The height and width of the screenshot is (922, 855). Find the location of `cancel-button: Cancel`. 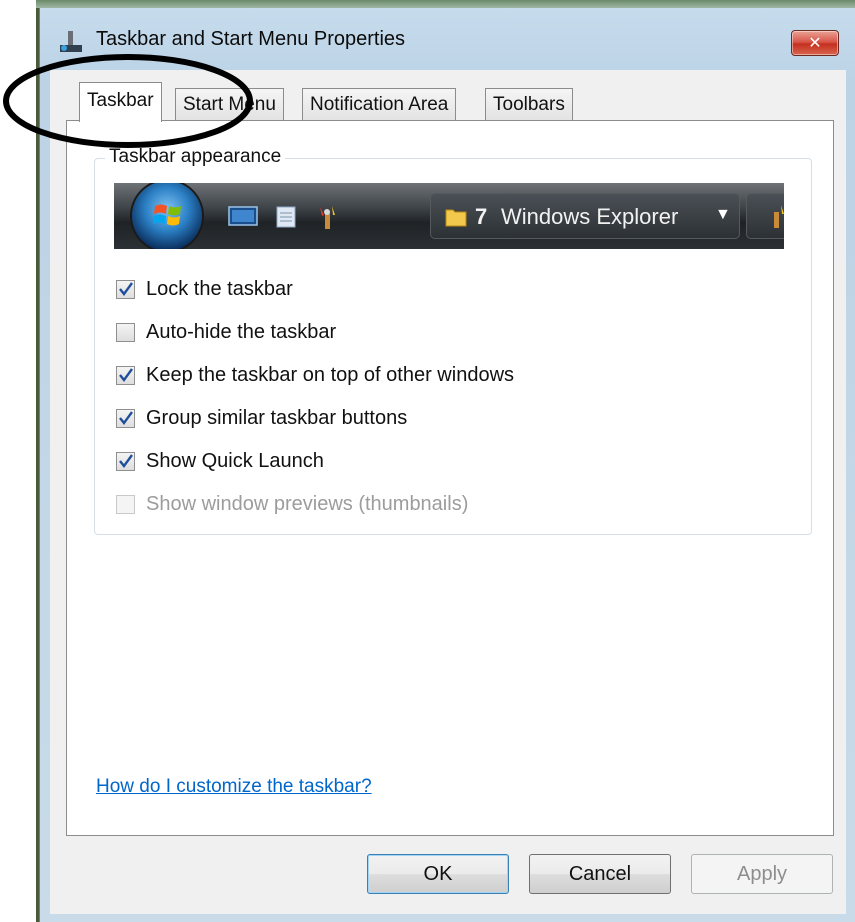

cancel-button: Cancel is located at coordinates (600, 874).